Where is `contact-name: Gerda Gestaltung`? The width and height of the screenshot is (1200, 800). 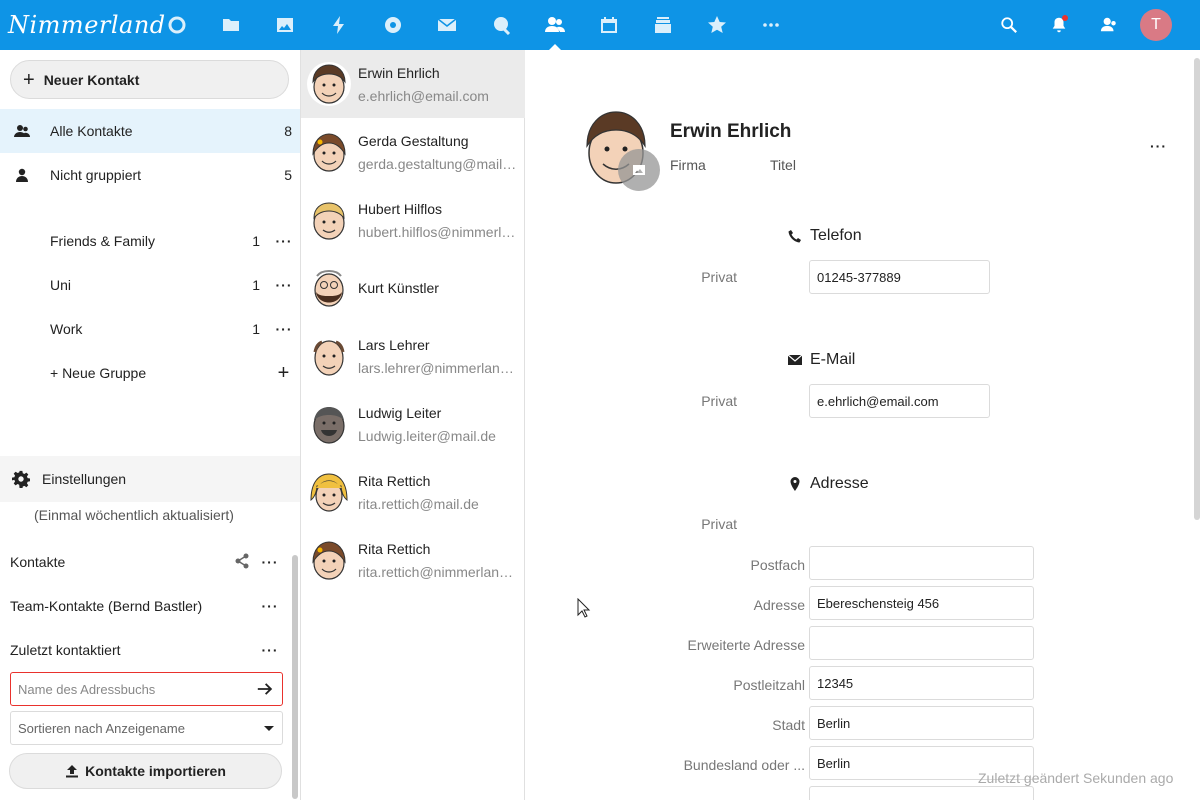 contact-name: Gerda Gestaltung is located at coordinates (413, 140).